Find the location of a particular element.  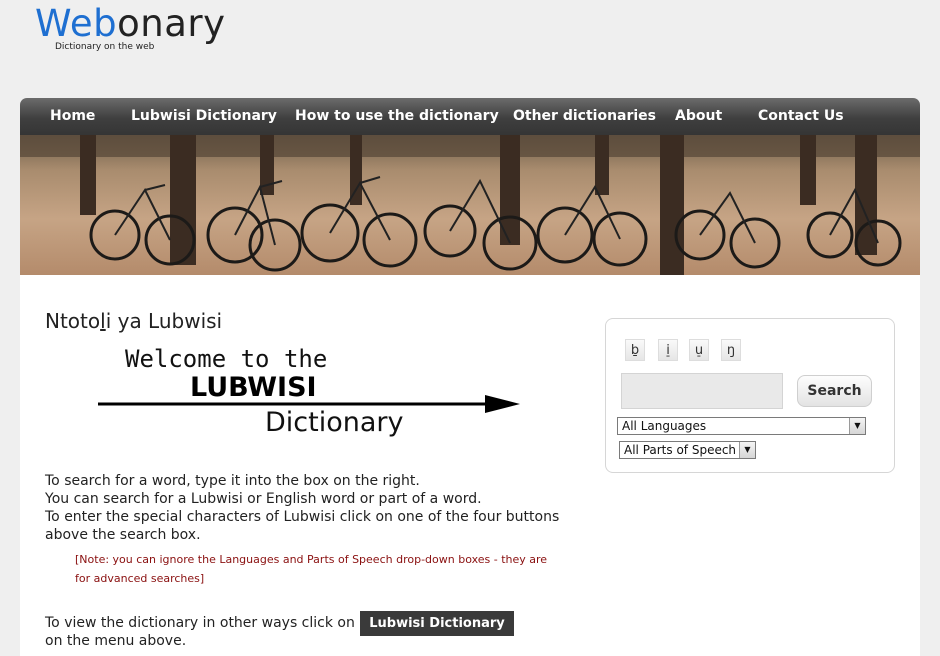

welcome-banner-image: Welcome to the LUBWISI Dictionary is located at coordinates (315, 392).